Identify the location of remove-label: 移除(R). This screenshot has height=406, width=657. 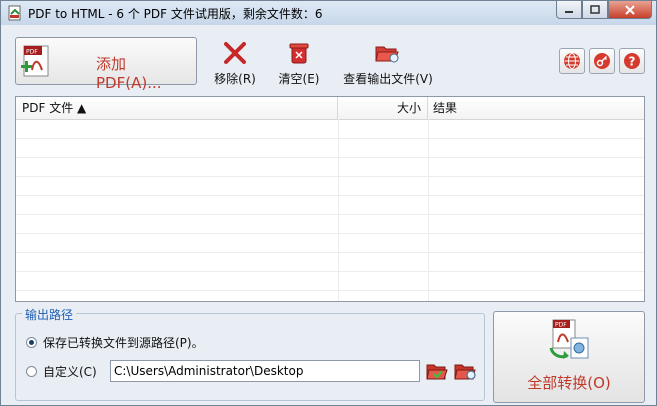
(235, 79).